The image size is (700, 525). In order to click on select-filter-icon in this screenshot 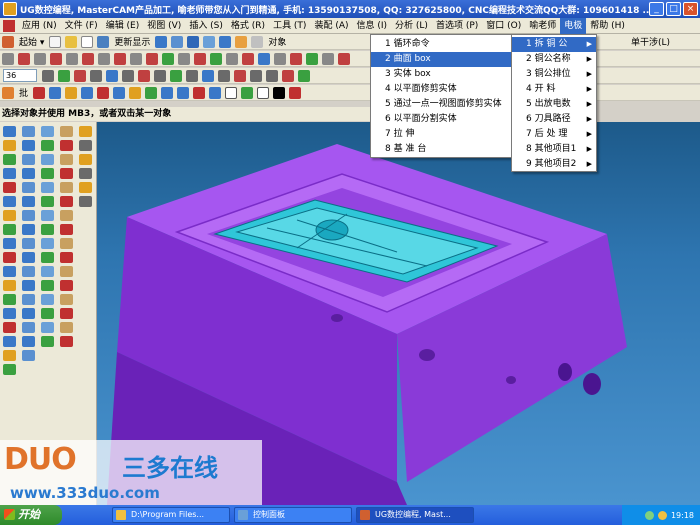, I will do `click(48, 75)`.